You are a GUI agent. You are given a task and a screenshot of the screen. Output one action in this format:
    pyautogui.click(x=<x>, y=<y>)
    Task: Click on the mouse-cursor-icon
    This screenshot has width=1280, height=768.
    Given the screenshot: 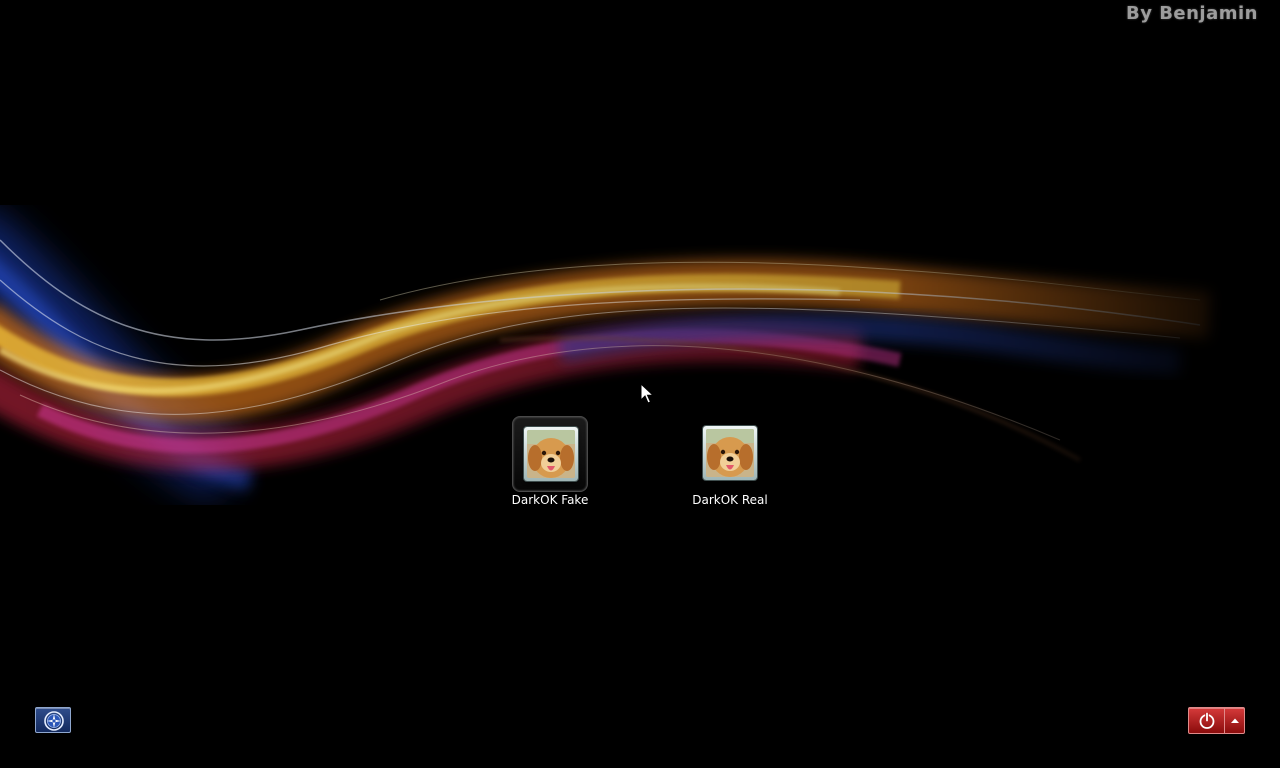 What is the action you would take?
    pyautogui.click(x=647, y=393)
    